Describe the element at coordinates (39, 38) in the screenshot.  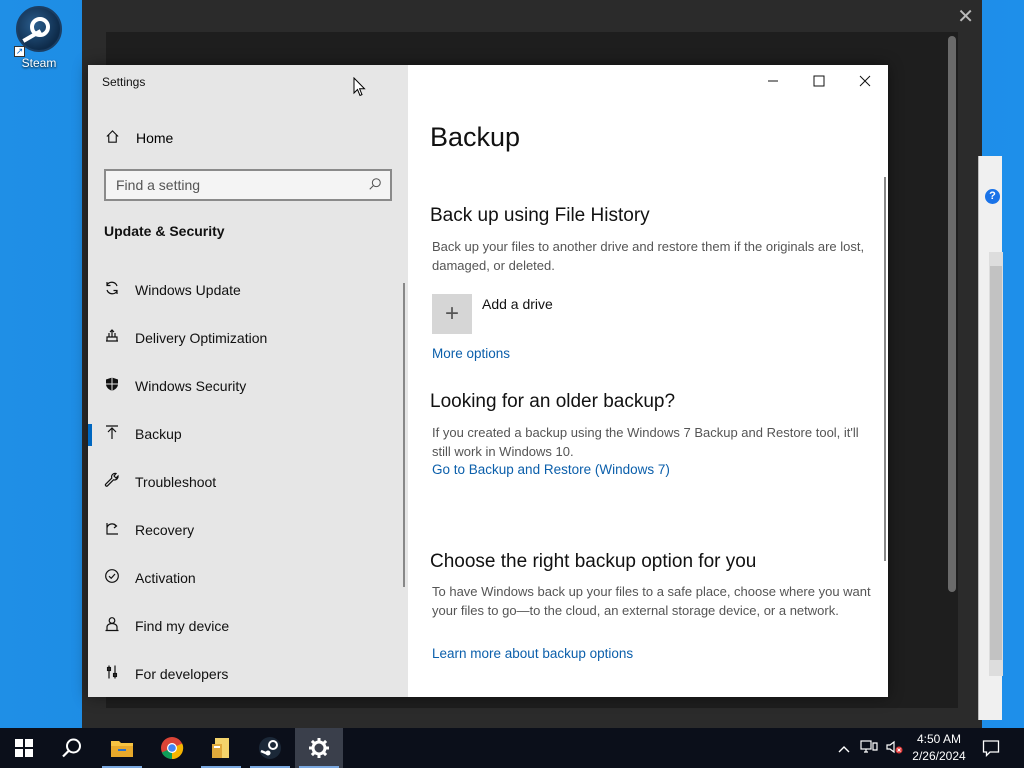
I see `desktop-icon-steam: ↗ Steam` at that location.